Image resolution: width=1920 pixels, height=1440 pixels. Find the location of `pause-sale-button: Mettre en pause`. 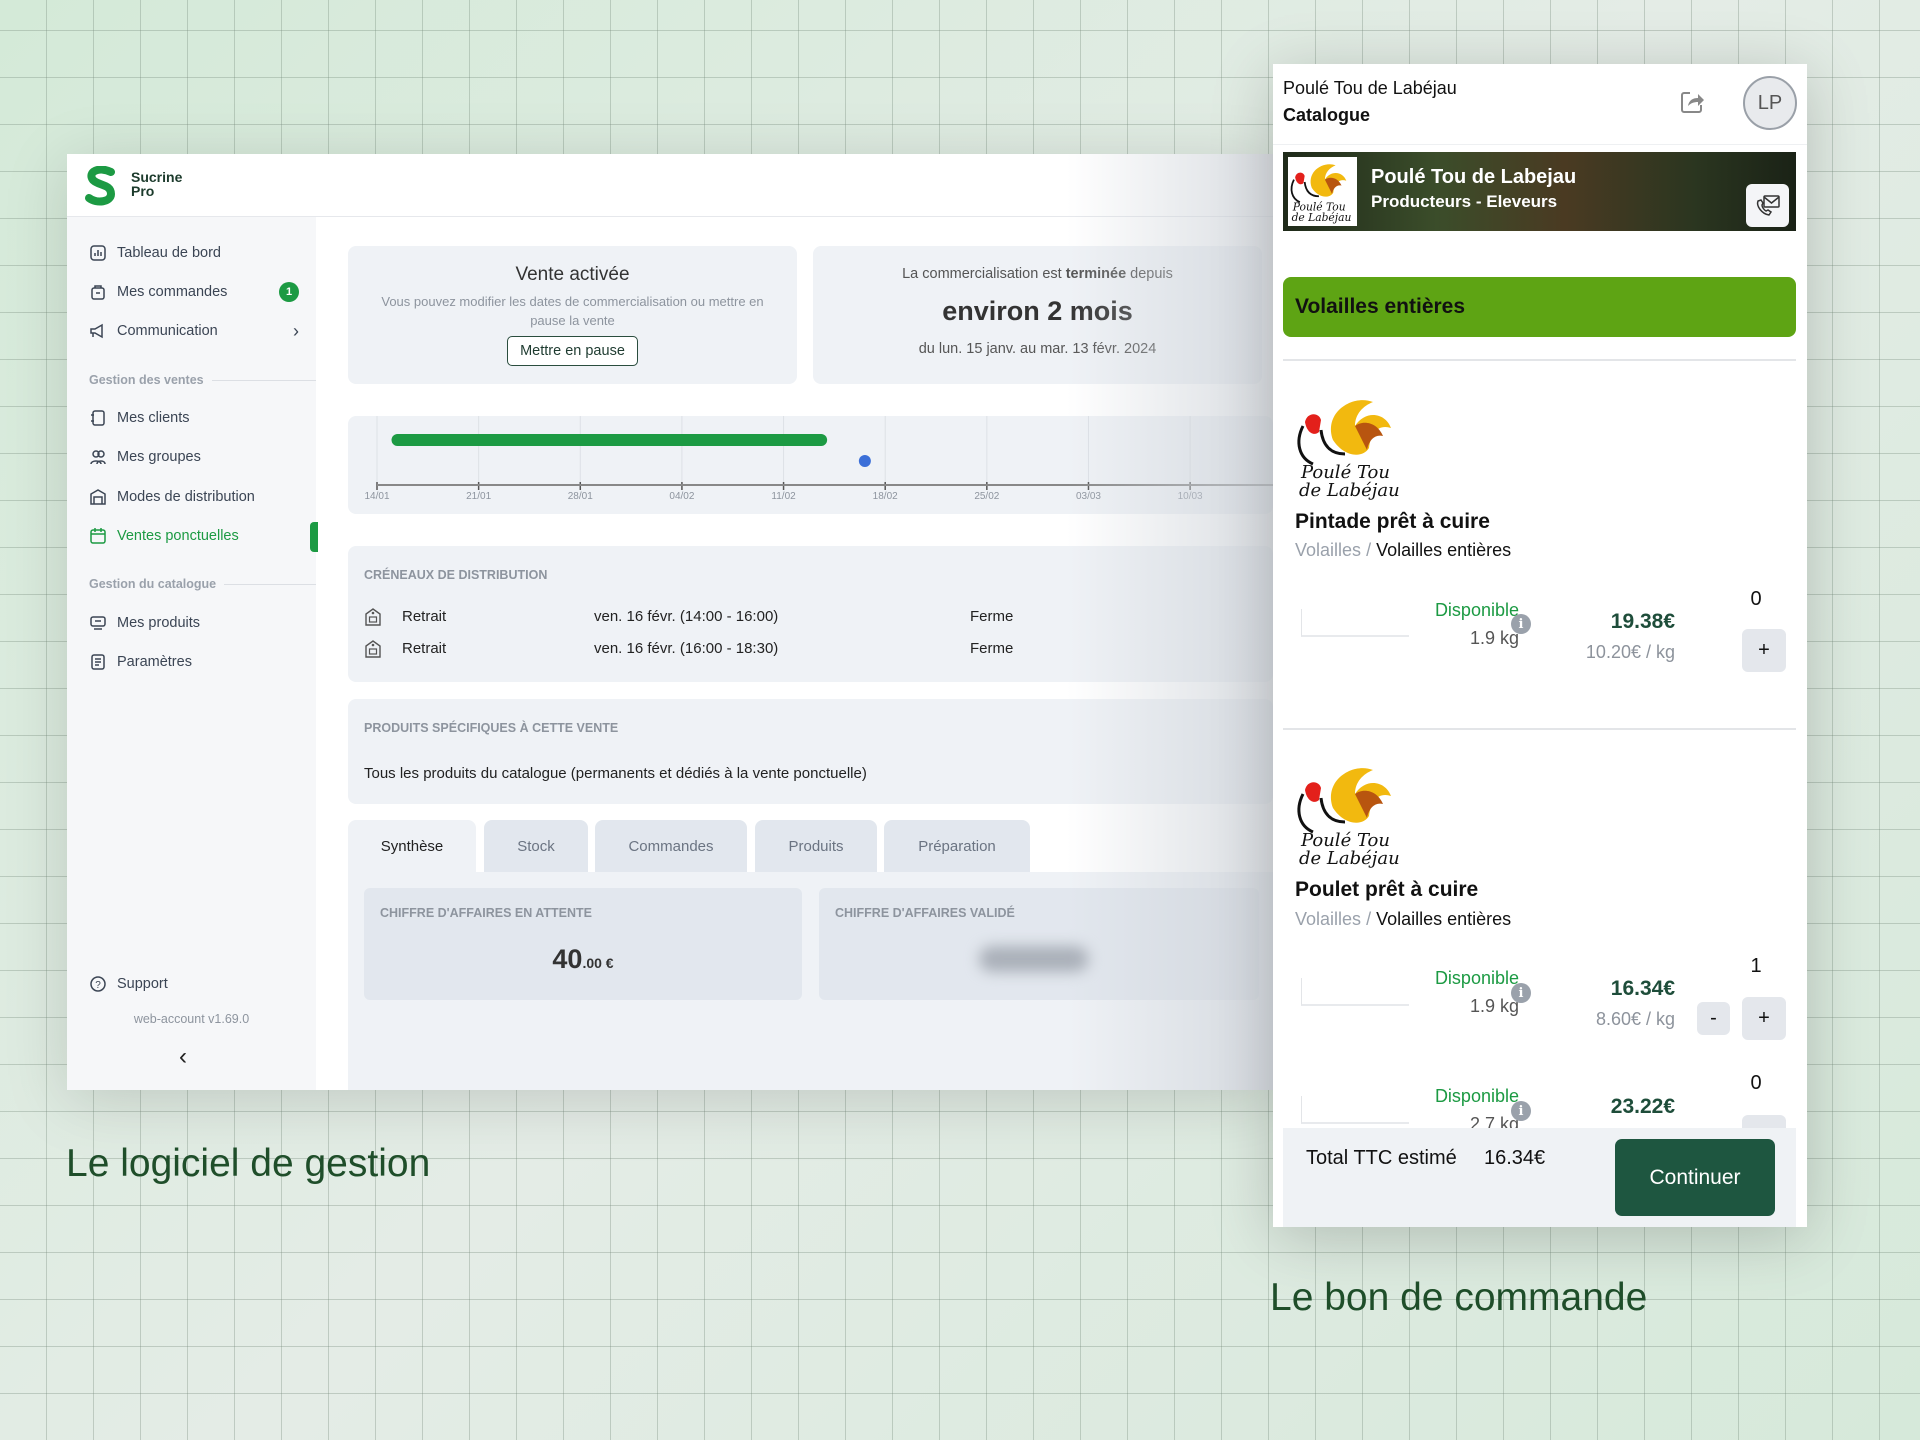

pause-sale-button: Mettre en pause is located at coordinates (572, 351).